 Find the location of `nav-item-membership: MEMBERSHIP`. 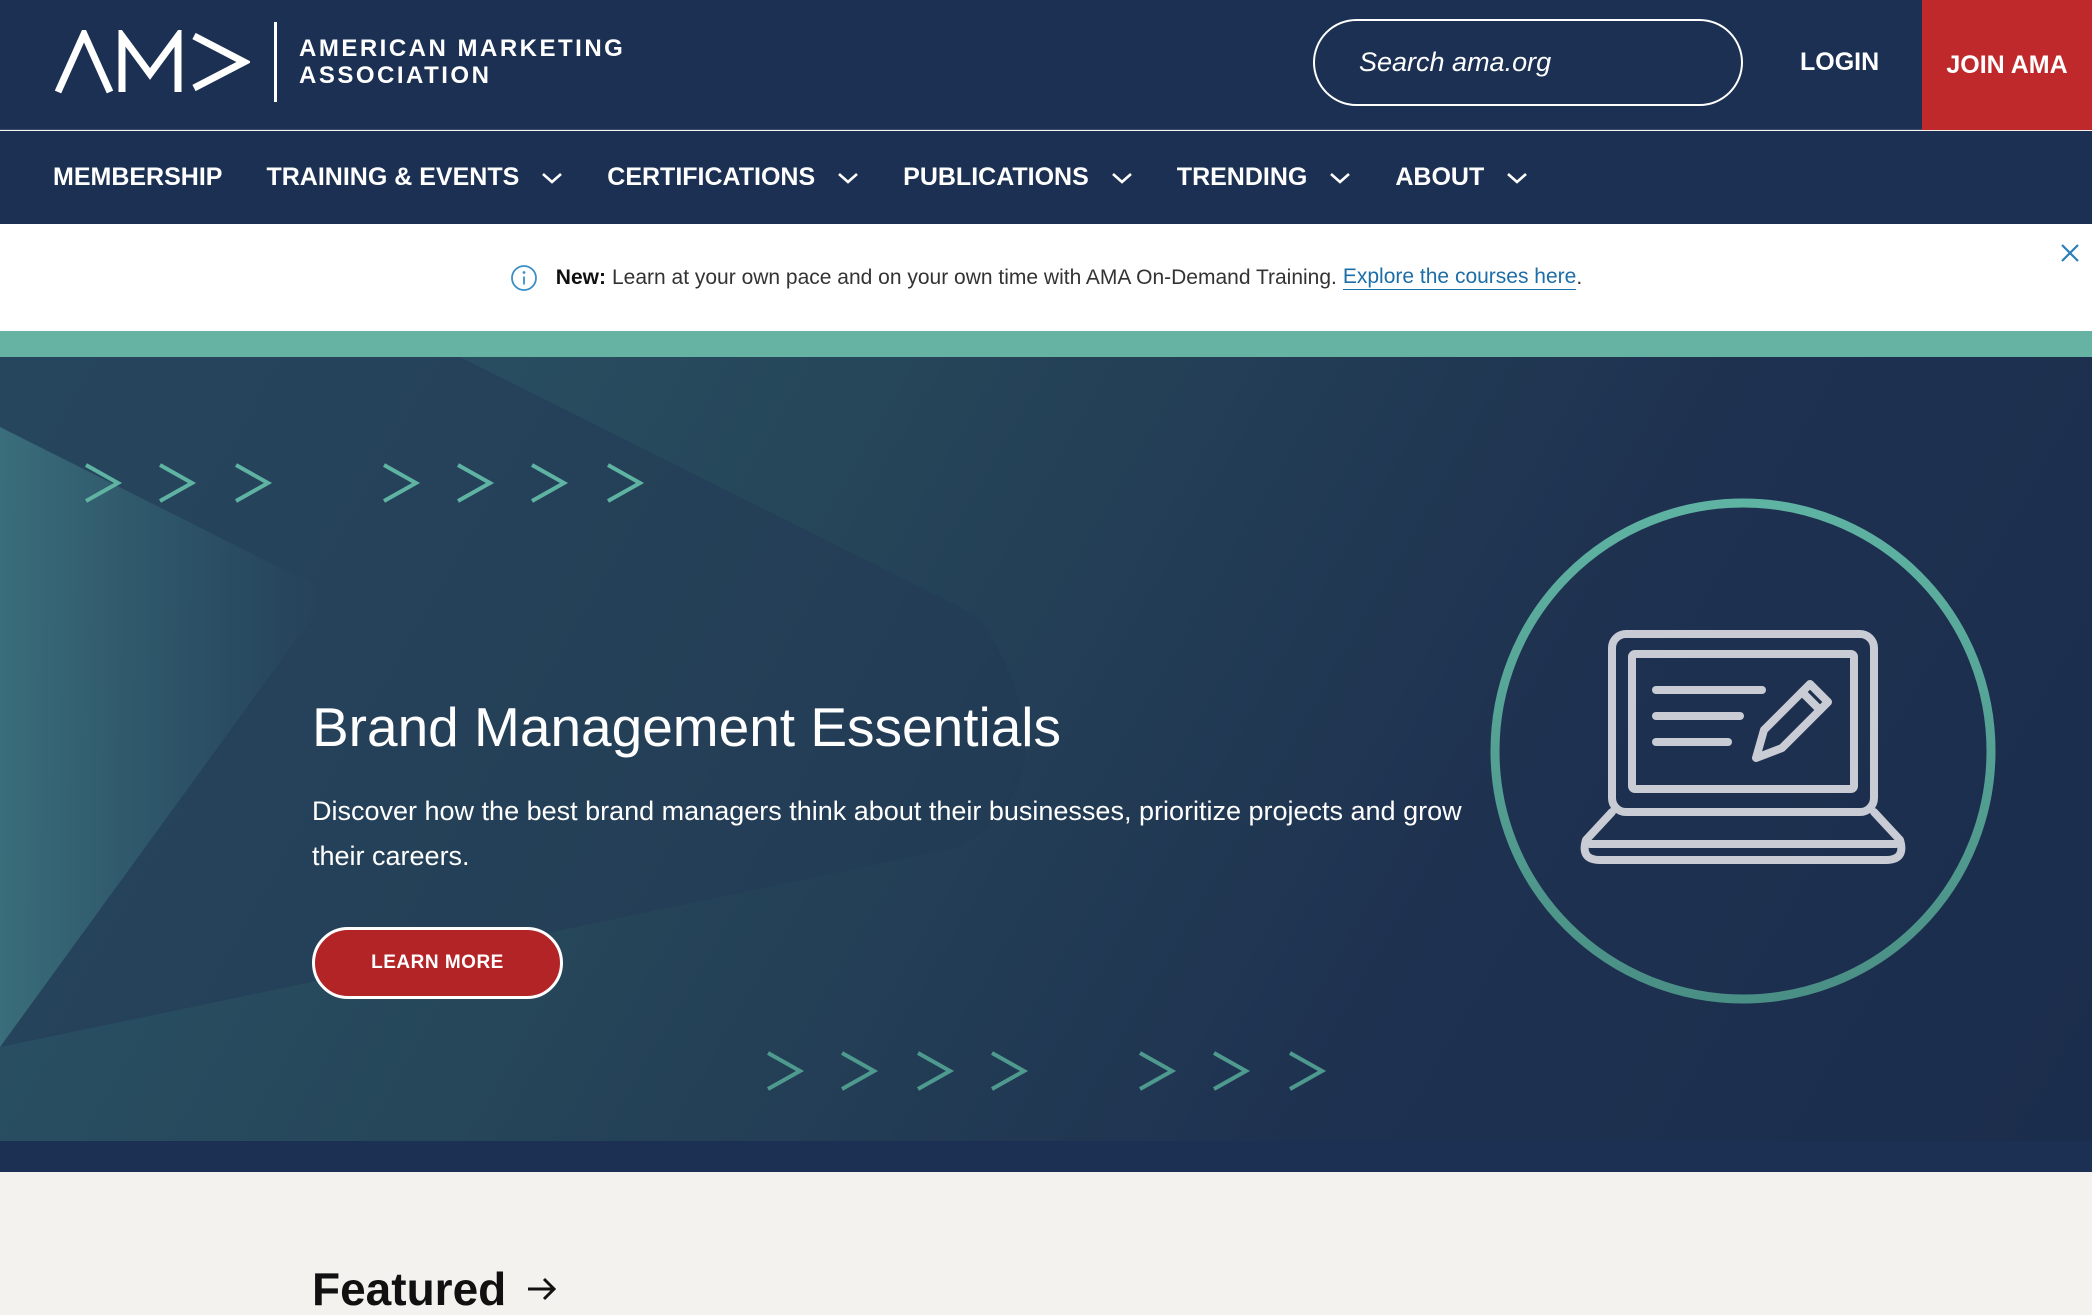

nav-item-membership: MEMBERSHIP is located at coordinates (137, 177).